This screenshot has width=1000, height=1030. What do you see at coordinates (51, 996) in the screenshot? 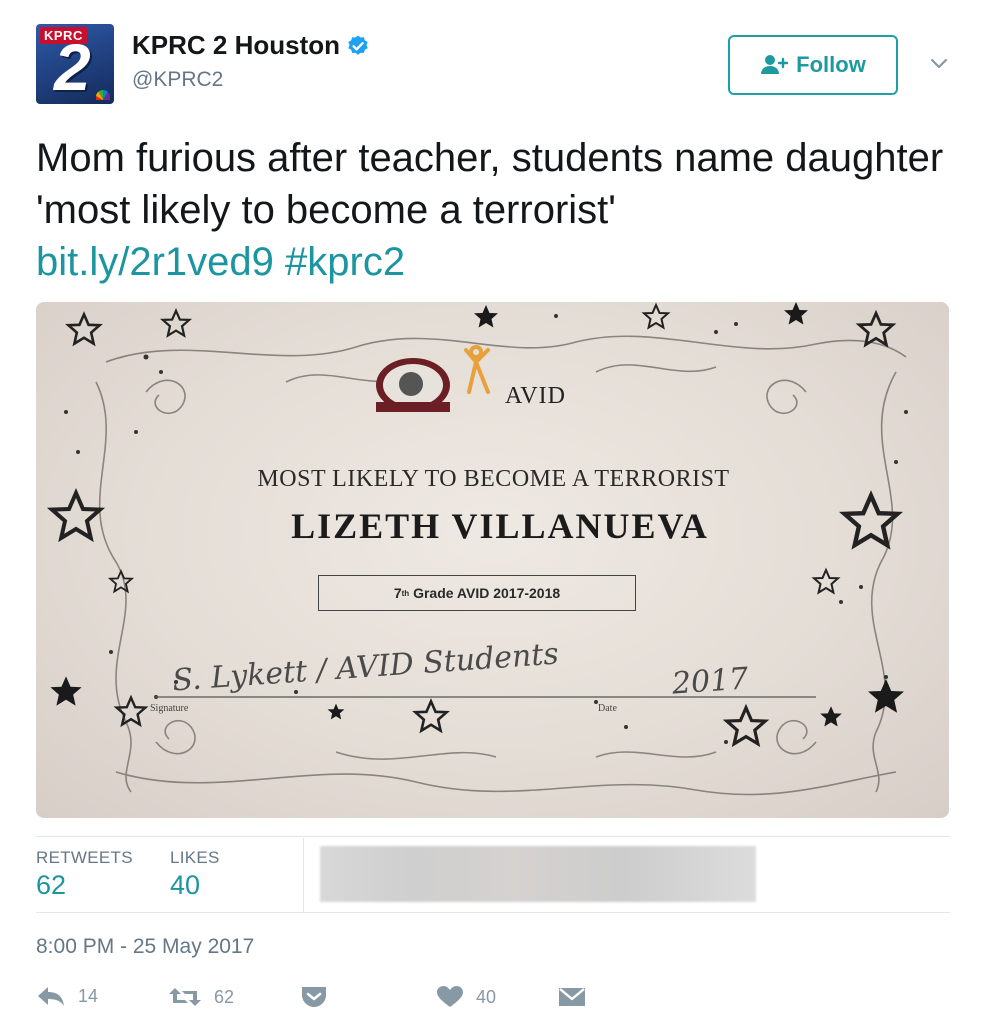
I see `reply-icon` at bounding box center [51, 996].